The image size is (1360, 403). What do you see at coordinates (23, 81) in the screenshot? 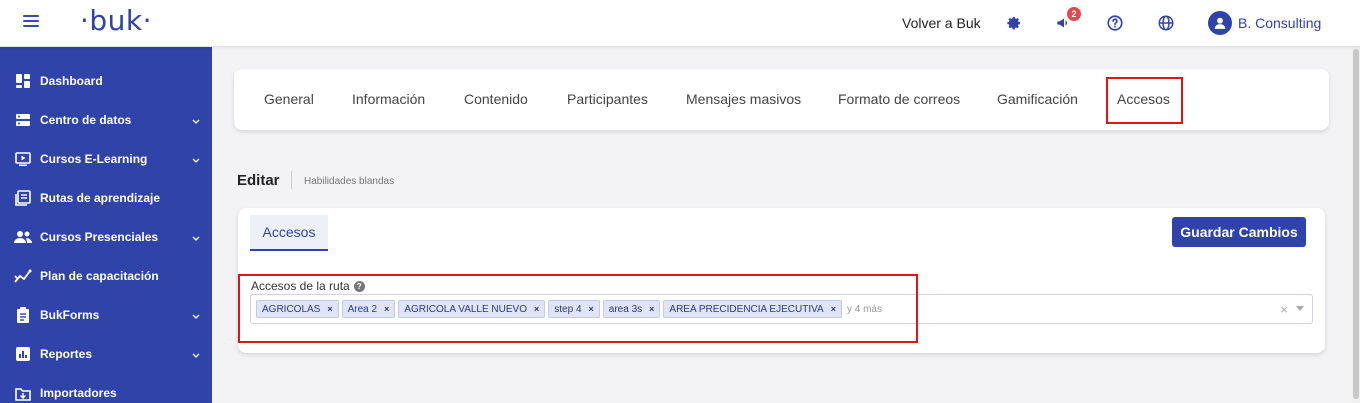
I see `dashboard-icon` at bounding box center [23, 81].